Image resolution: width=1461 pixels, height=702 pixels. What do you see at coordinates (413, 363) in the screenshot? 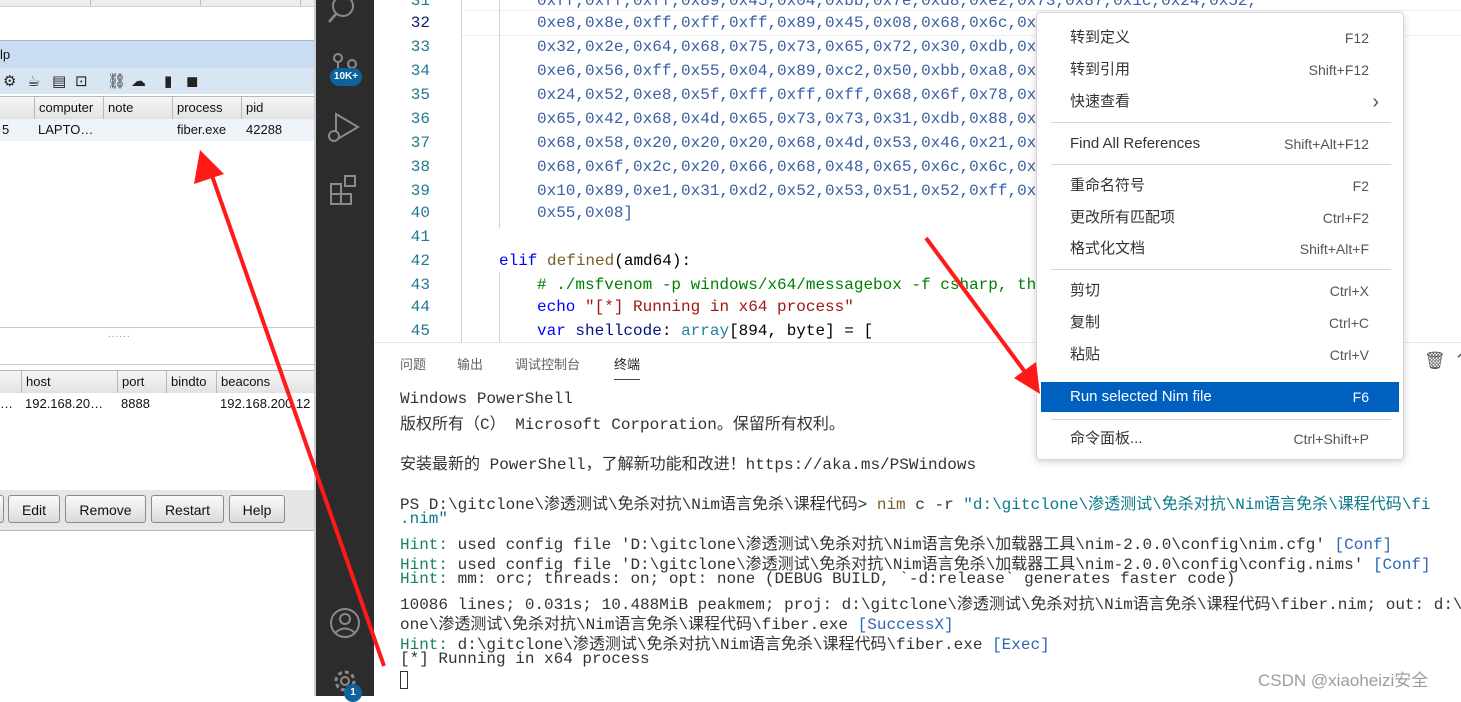
I see `tab-problems: 问题` at bounding box center [413, 363].